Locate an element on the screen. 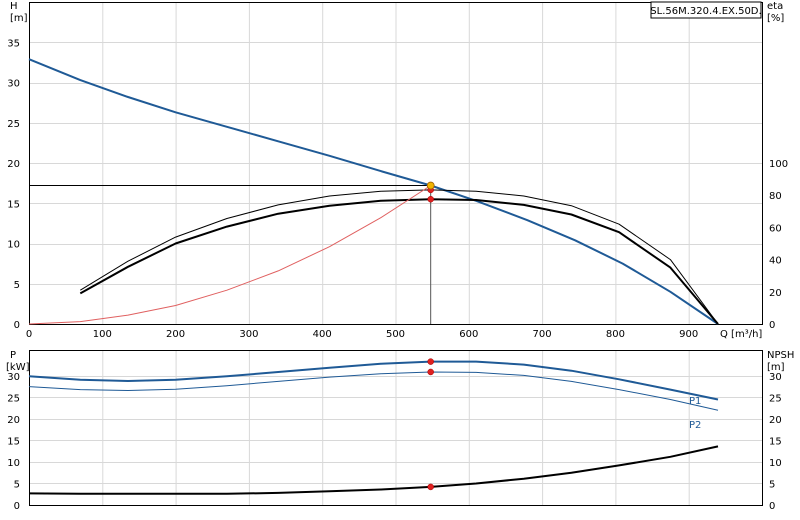 The width and height of the screenshot is (800, 520). panel1-y-tick-label-5: 5 is located at coordinates (17, 285).